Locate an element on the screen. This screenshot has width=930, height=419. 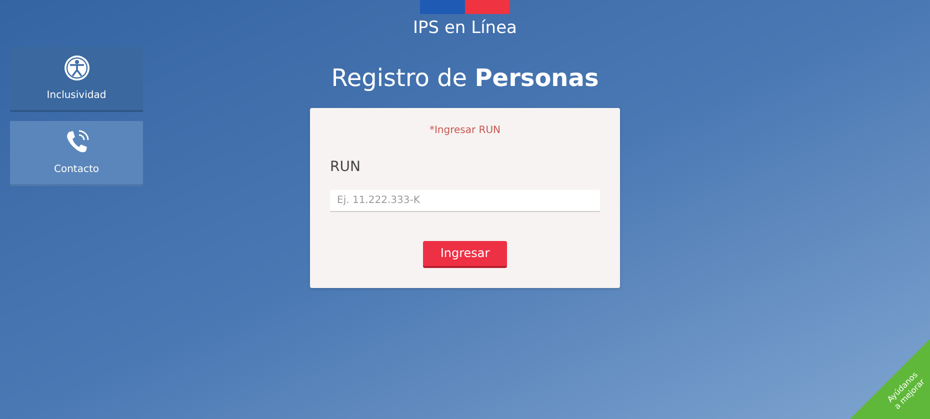
page-heading: Registro de Personas is located at coordinates (465, 78).